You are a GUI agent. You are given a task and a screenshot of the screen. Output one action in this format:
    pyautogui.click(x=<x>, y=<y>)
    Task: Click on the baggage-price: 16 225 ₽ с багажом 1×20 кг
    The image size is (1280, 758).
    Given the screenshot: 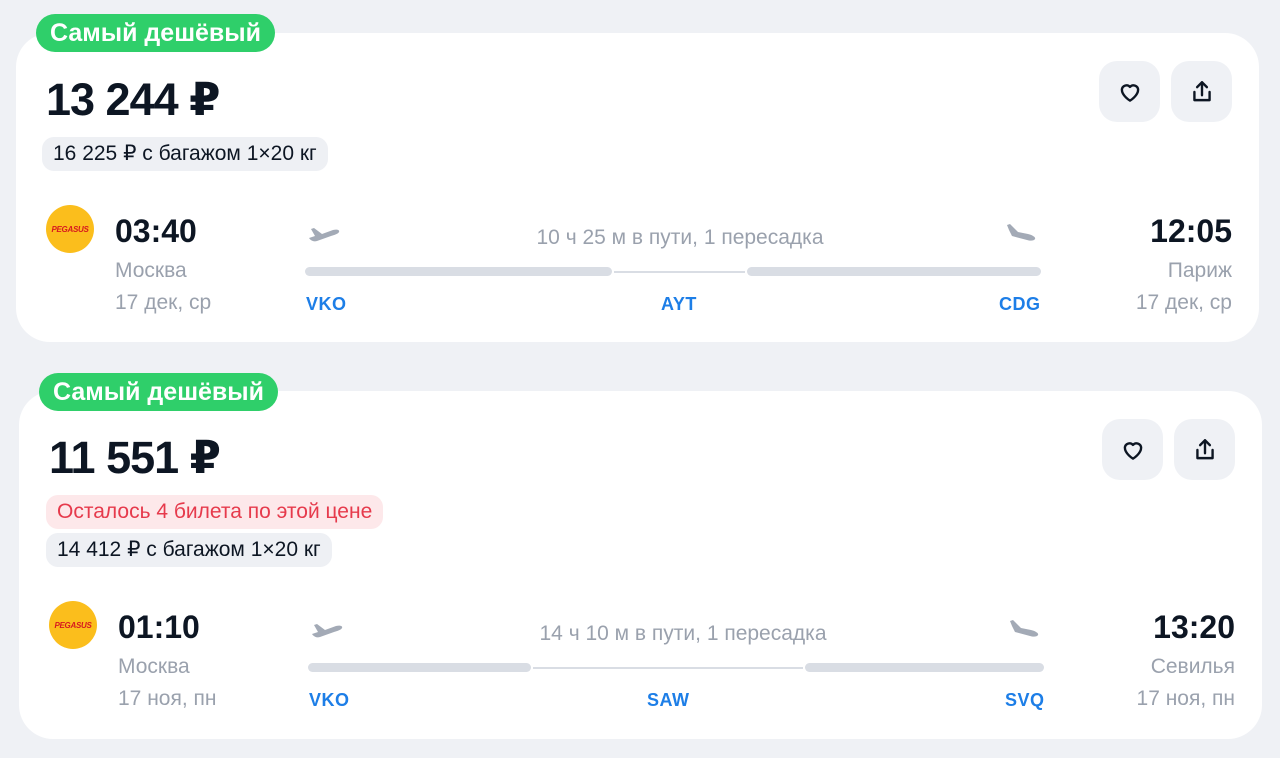 What is the action you would take?
    pyautogui.click(x=185, y=154)
    